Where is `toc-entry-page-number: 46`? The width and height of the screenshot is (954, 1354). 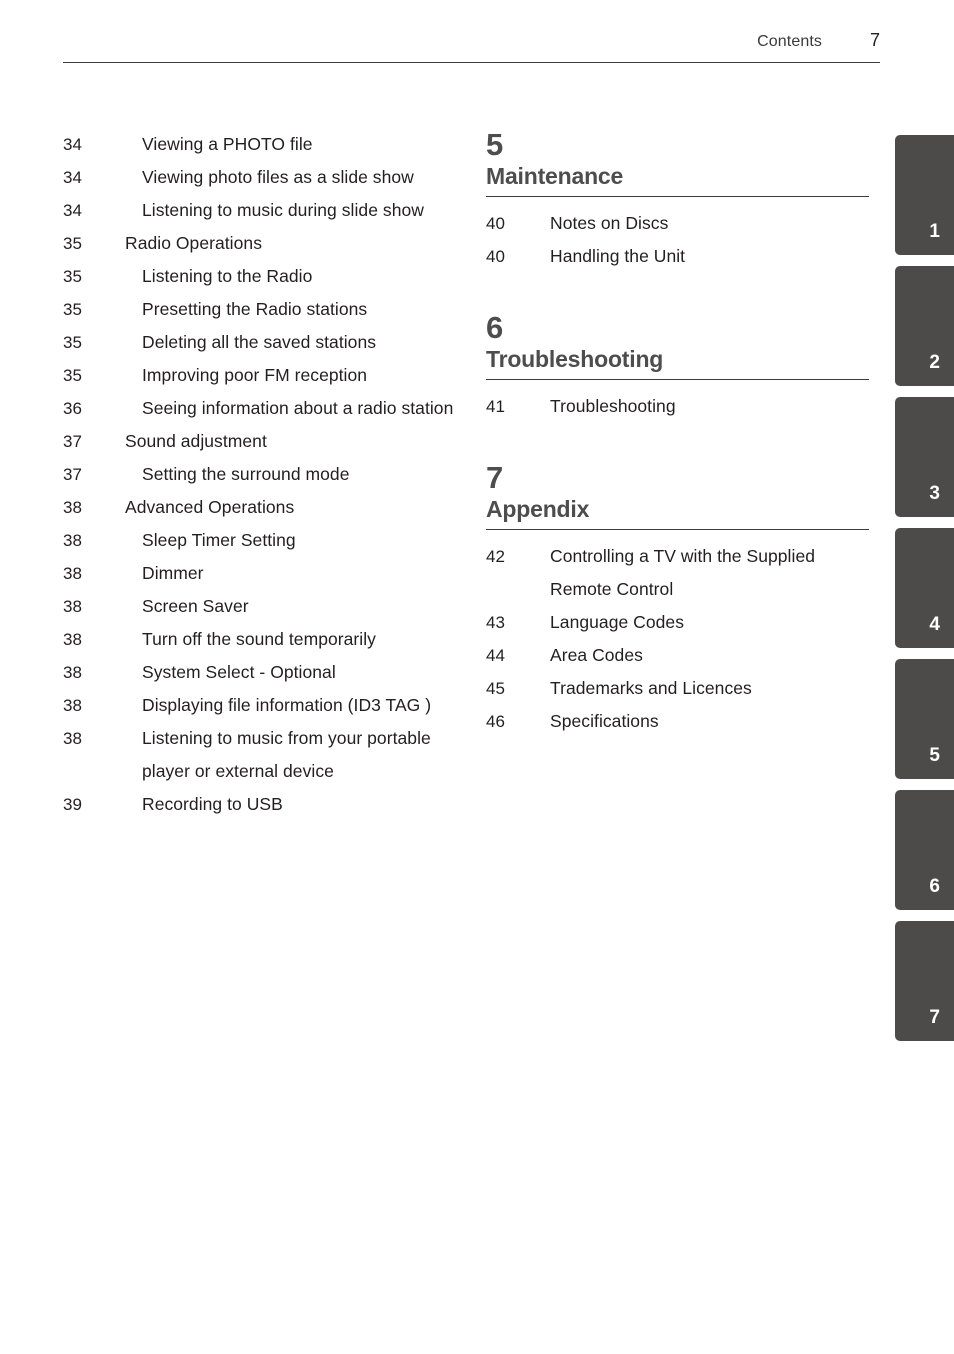 toc-entry-page-number: 46 is located at coordinates (495, 721).